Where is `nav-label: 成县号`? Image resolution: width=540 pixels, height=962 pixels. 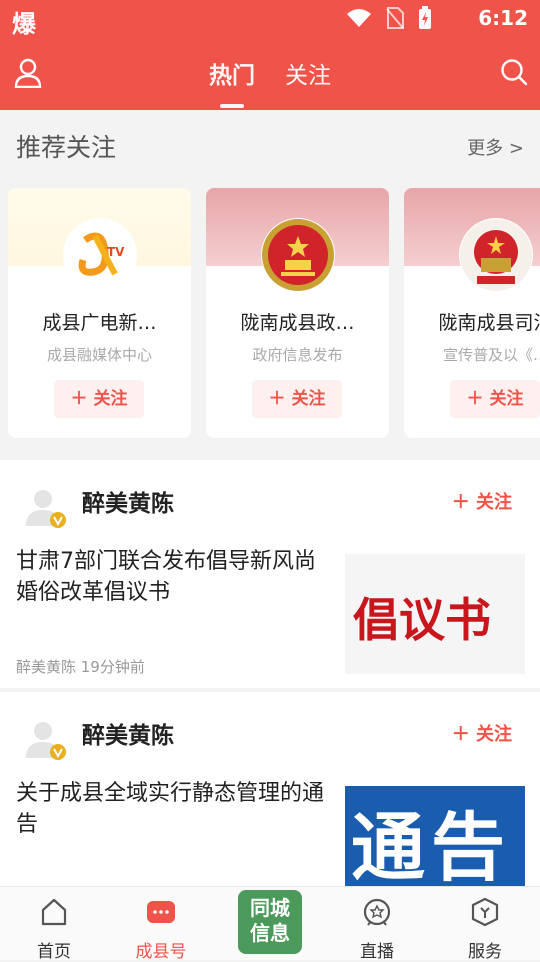
nav-label: 成县号 is located at coordinates (161, 952).